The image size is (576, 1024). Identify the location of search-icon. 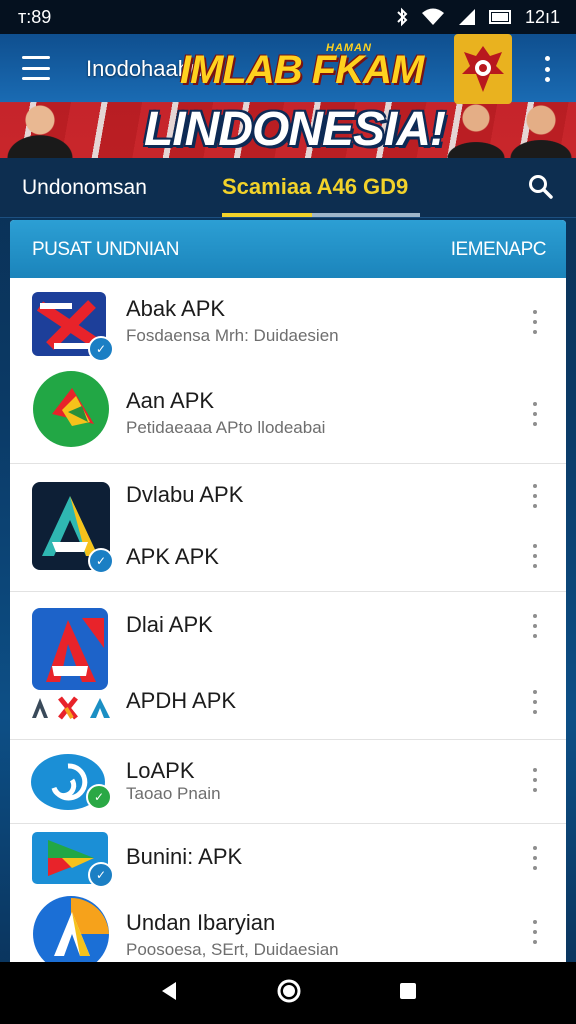
(541, 189).